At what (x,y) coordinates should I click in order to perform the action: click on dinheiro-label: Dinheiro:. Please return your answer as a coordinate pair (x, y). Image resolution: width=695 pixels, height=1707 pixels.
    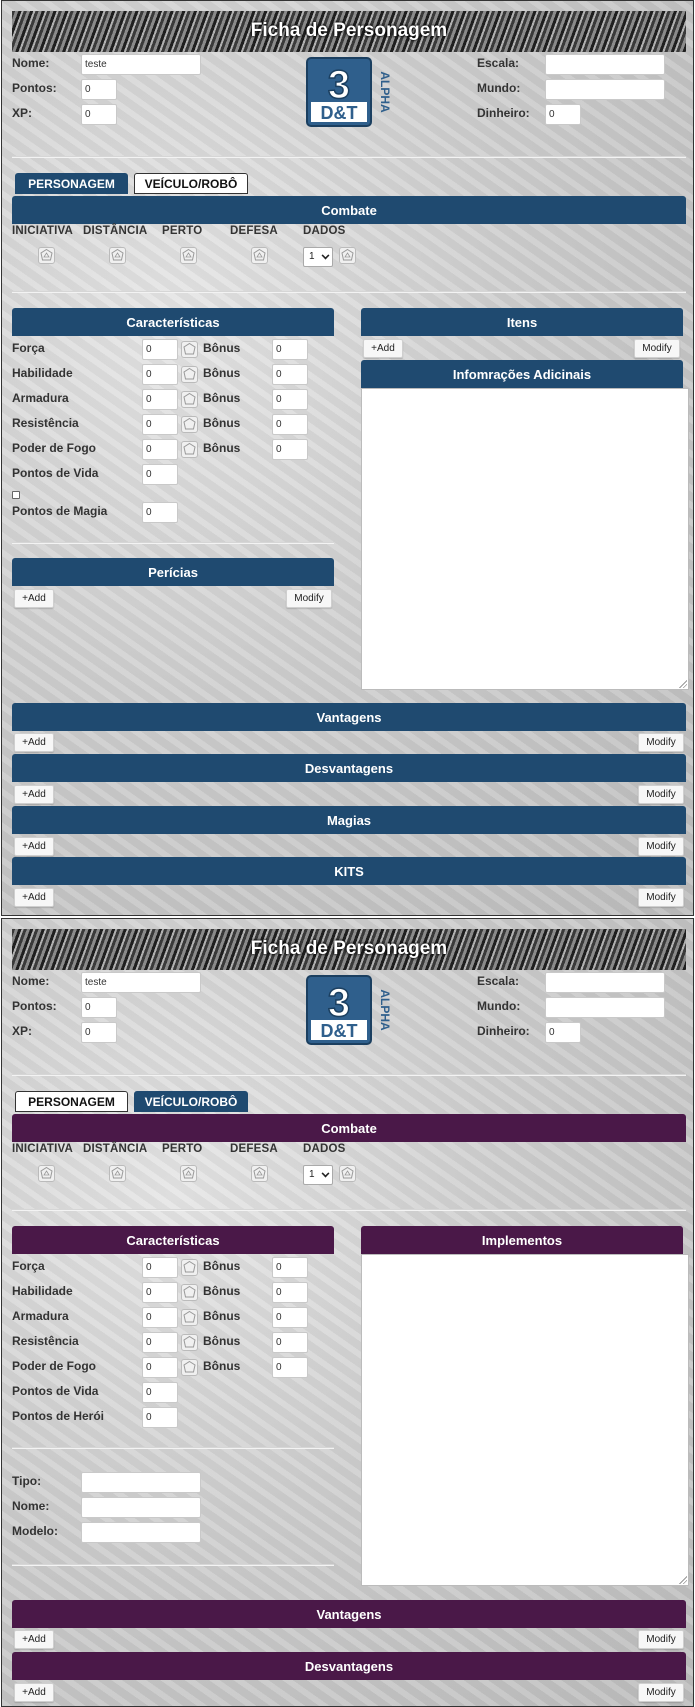
    Looking at the image, I should click on (503, 1031).